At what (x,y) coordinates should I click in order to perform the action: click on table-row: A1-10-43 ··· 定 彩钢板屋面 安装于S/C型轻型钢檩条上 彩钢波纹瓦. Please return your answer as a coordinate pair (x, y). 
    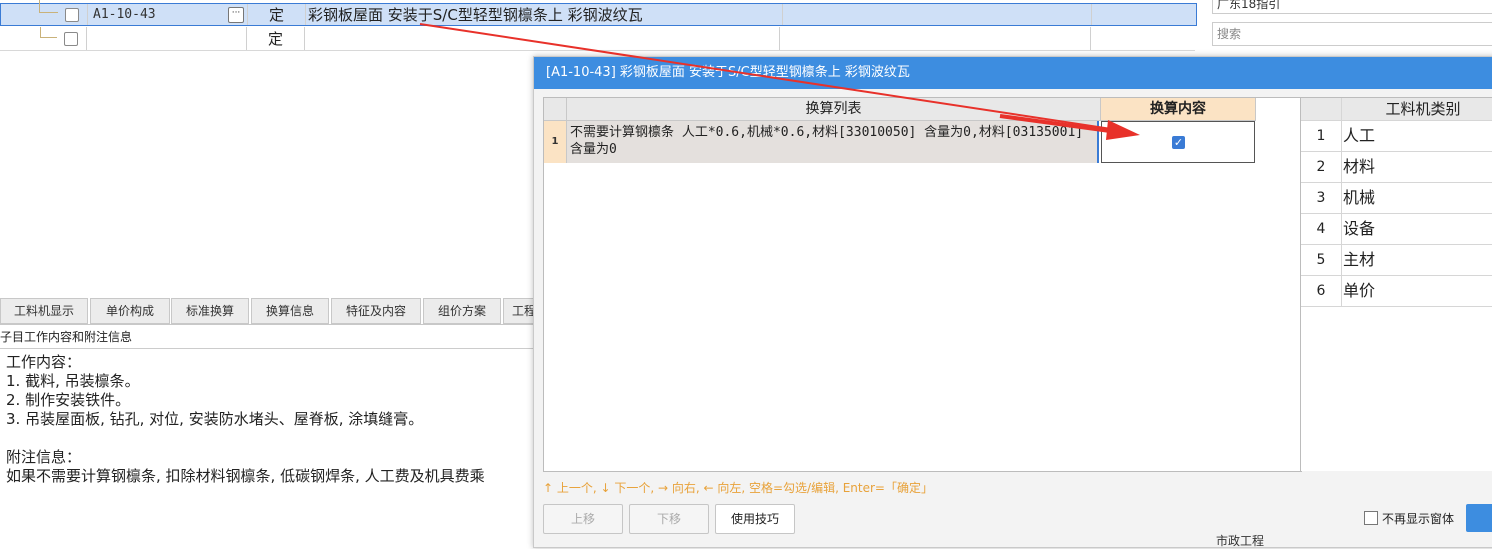
    Looking at the image, I should click on (598, 13).